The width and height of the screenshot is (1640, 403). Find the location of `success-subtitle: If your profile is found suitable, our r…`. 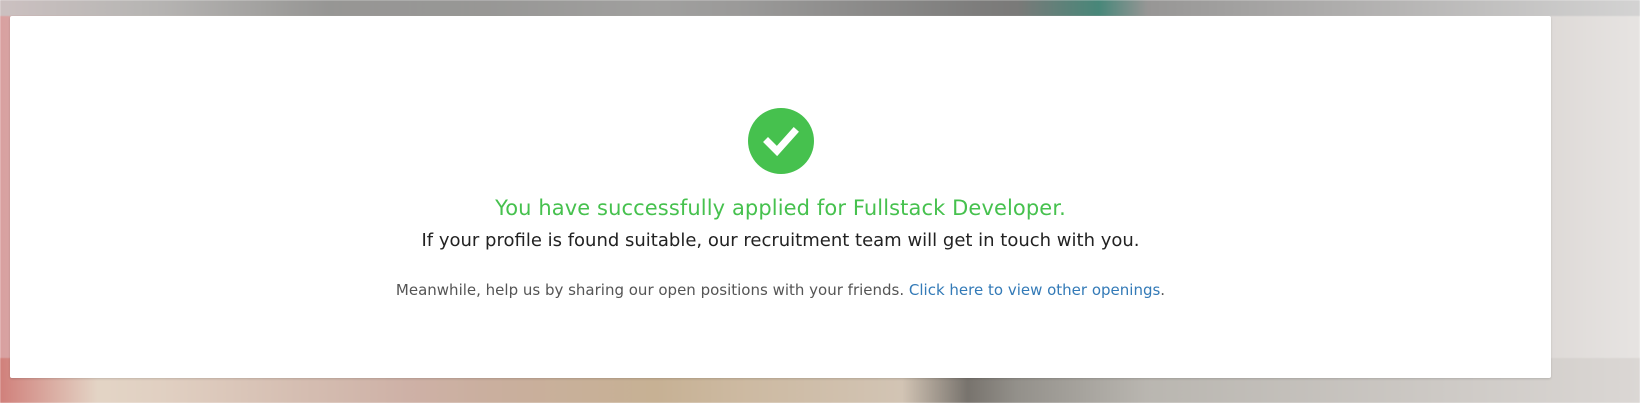

success-subtitle: If your profile is found suitable, our r… is located at coordinates (780, 240).